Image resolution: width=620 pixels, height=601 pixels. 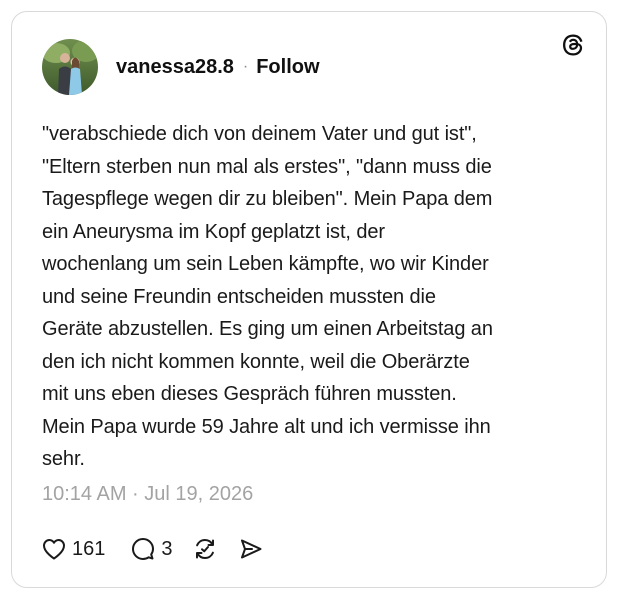 I want to click on reply-count: 3, so click(x=167, y=548).